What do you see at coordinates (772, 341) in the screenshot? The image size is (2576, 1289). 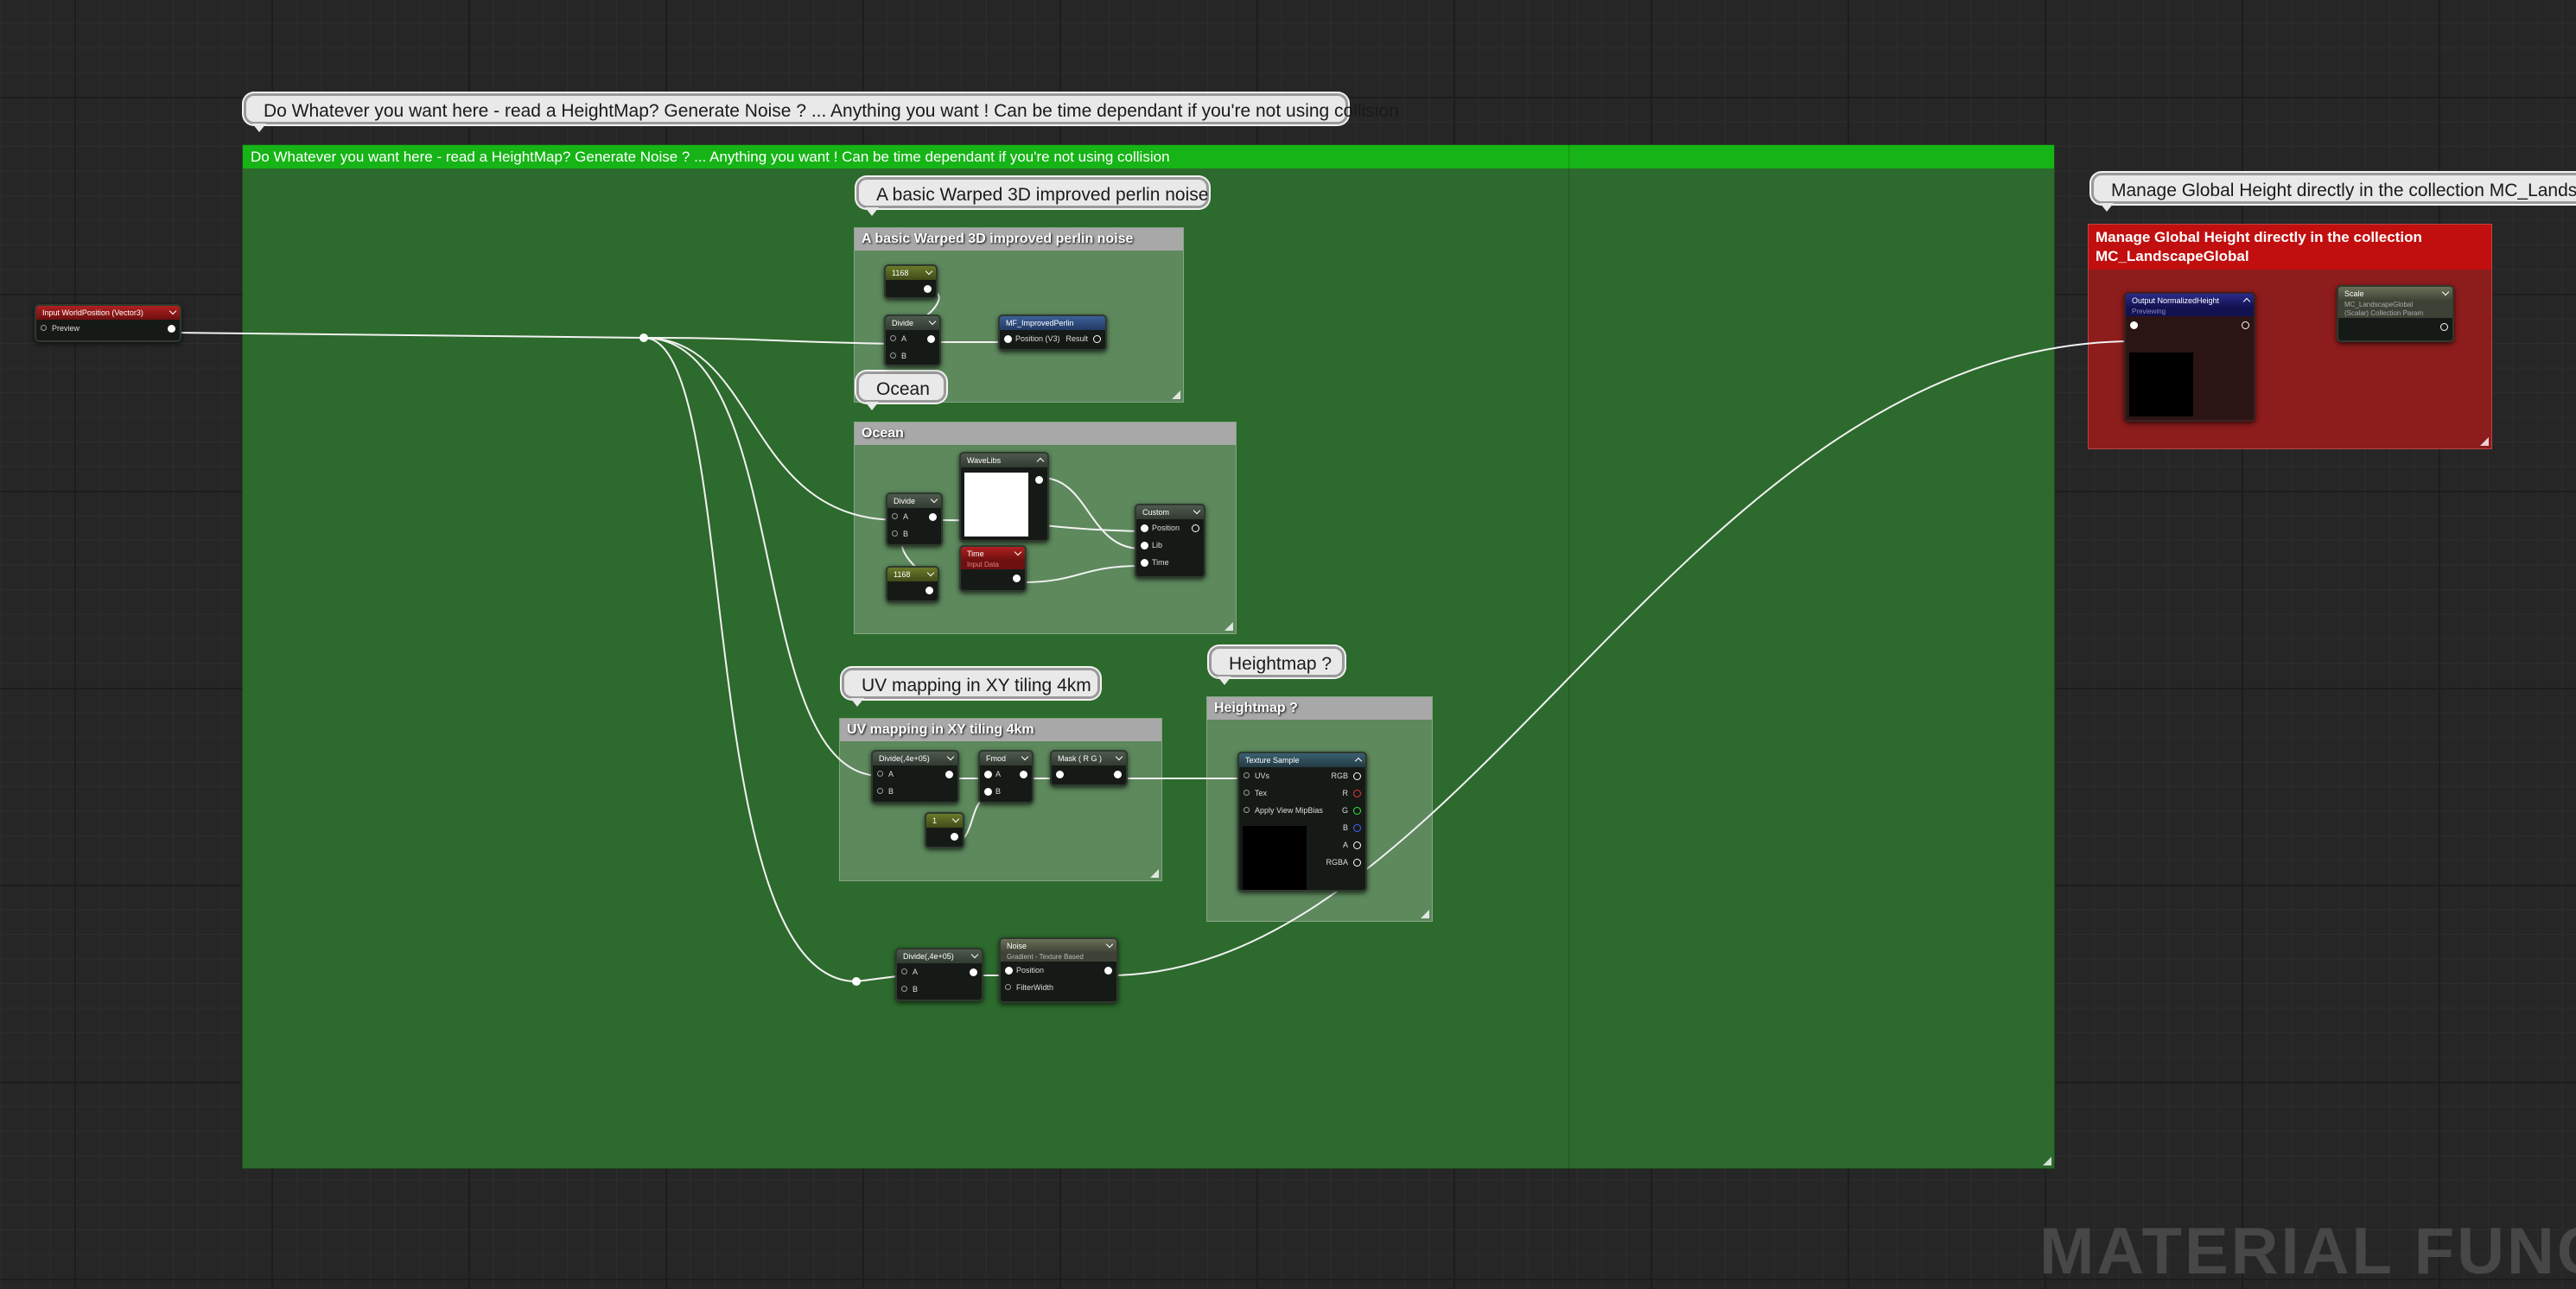 I see `wire-reroute-to-perlin` at bounding box center [772, 341].